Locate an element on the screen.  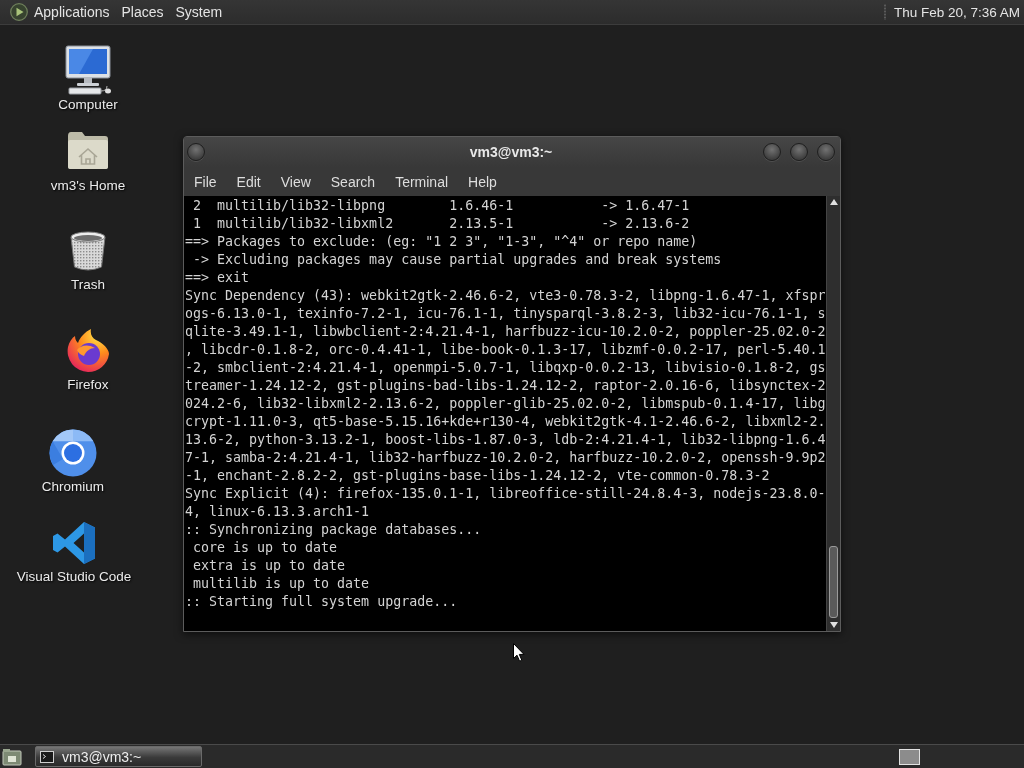
panel-menu: Applications is located at coordinates (72, 12).